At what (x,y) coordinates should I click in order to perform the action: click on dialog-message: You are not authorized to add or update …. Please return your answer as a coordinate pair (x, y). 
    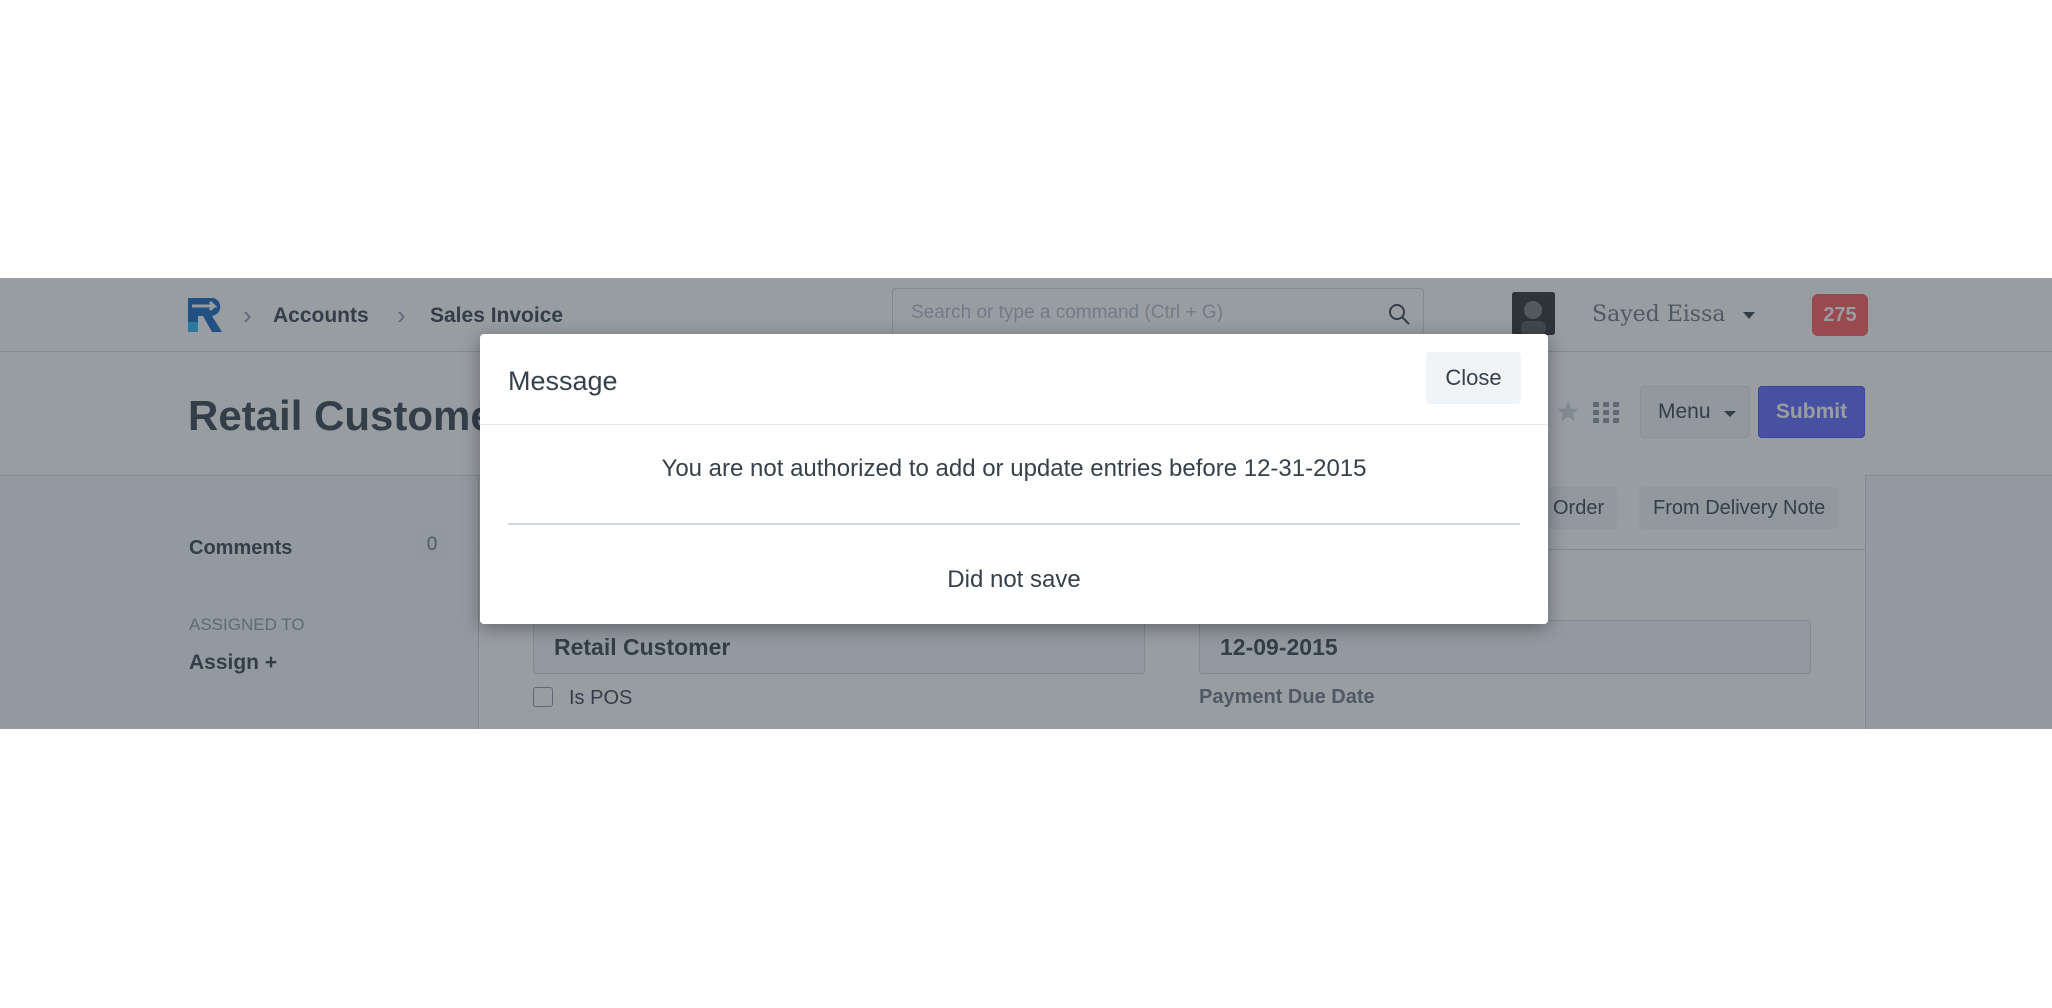
    Looking at the image, I should click on (1014, 468).